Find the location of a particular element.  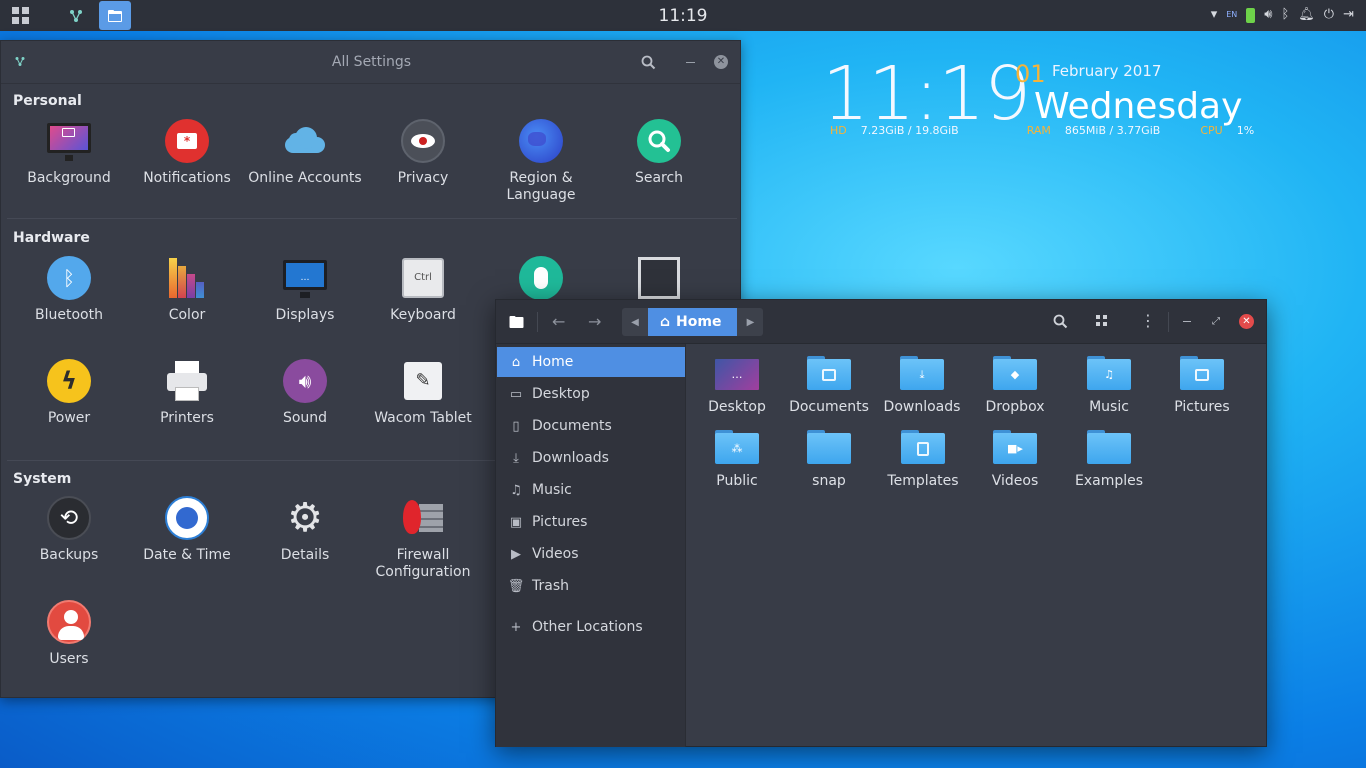

settings-window-title: All Settings is located at coordinates (371, 62).